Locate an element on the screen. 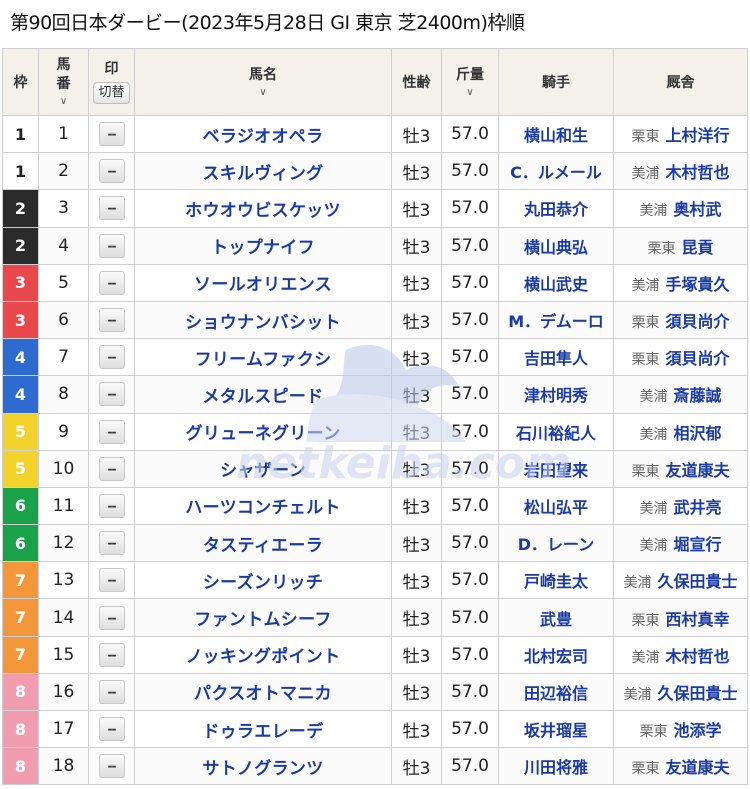  trainer-link: 奥村武 is located at coordinates (697, 209).